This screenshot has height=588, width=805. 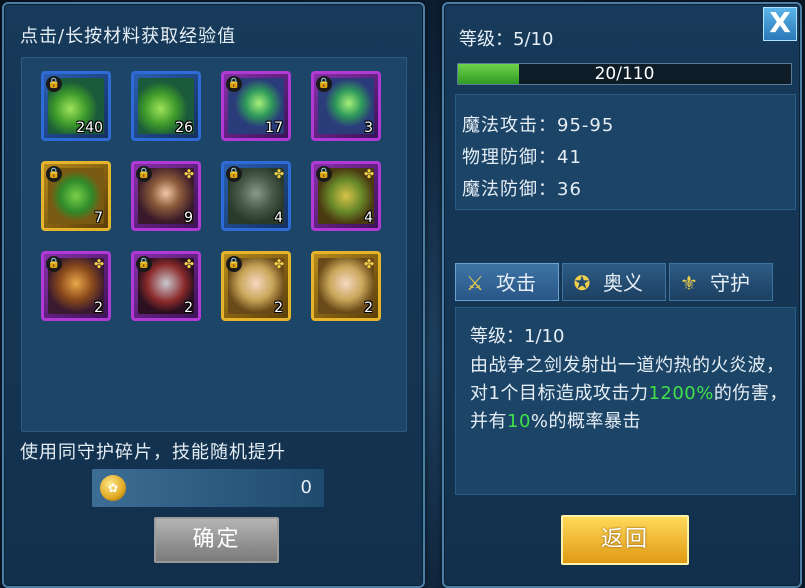 I want to click on material-count: 26, so click(x=184, y=128).